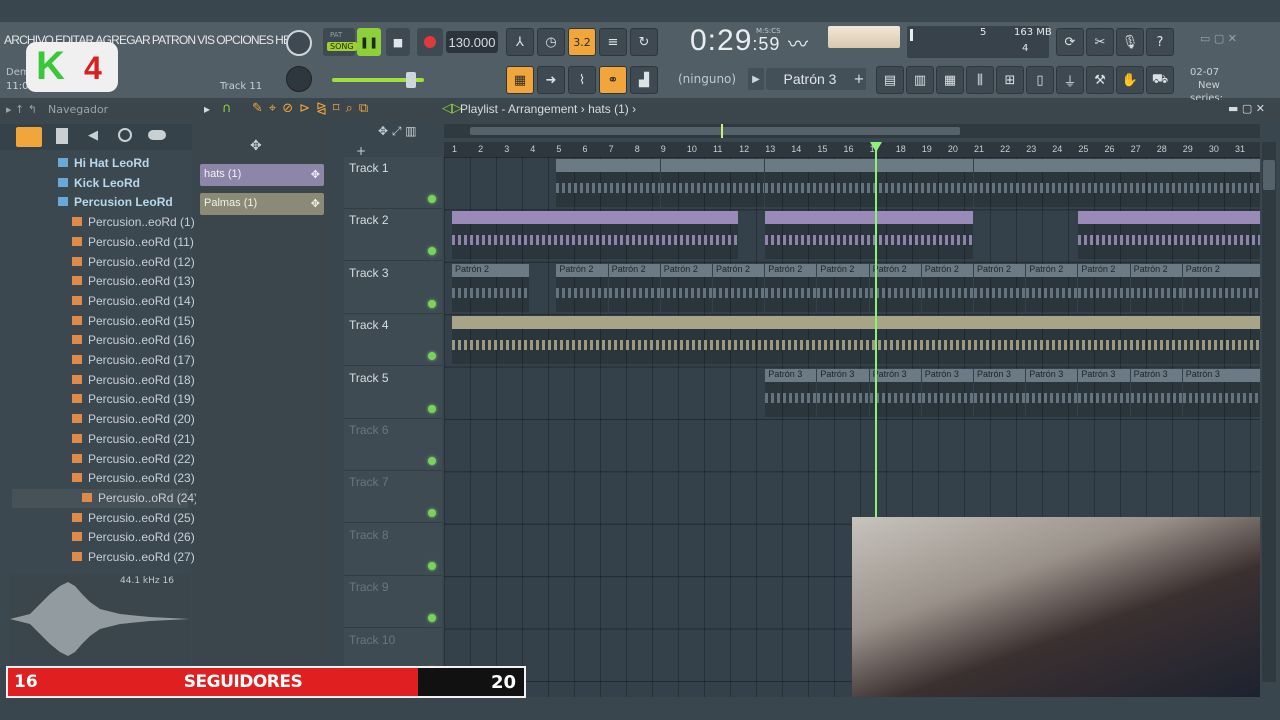  What do you see at coordinates (1100, 42) in the screenshot?
I see `cut-icon: ✂` at bounding box center [1100, 42].